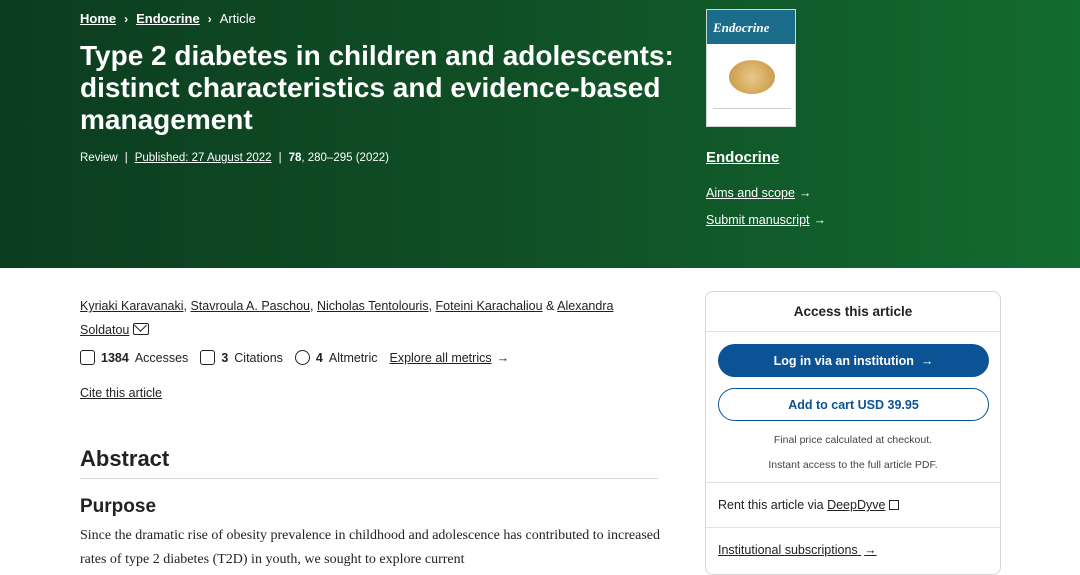  What do you see at coordinates (797, 550) in the screenshot?
I see `institutional-subscriptions-link: Institutional subscriptions →` at bounding box center [797, 550].